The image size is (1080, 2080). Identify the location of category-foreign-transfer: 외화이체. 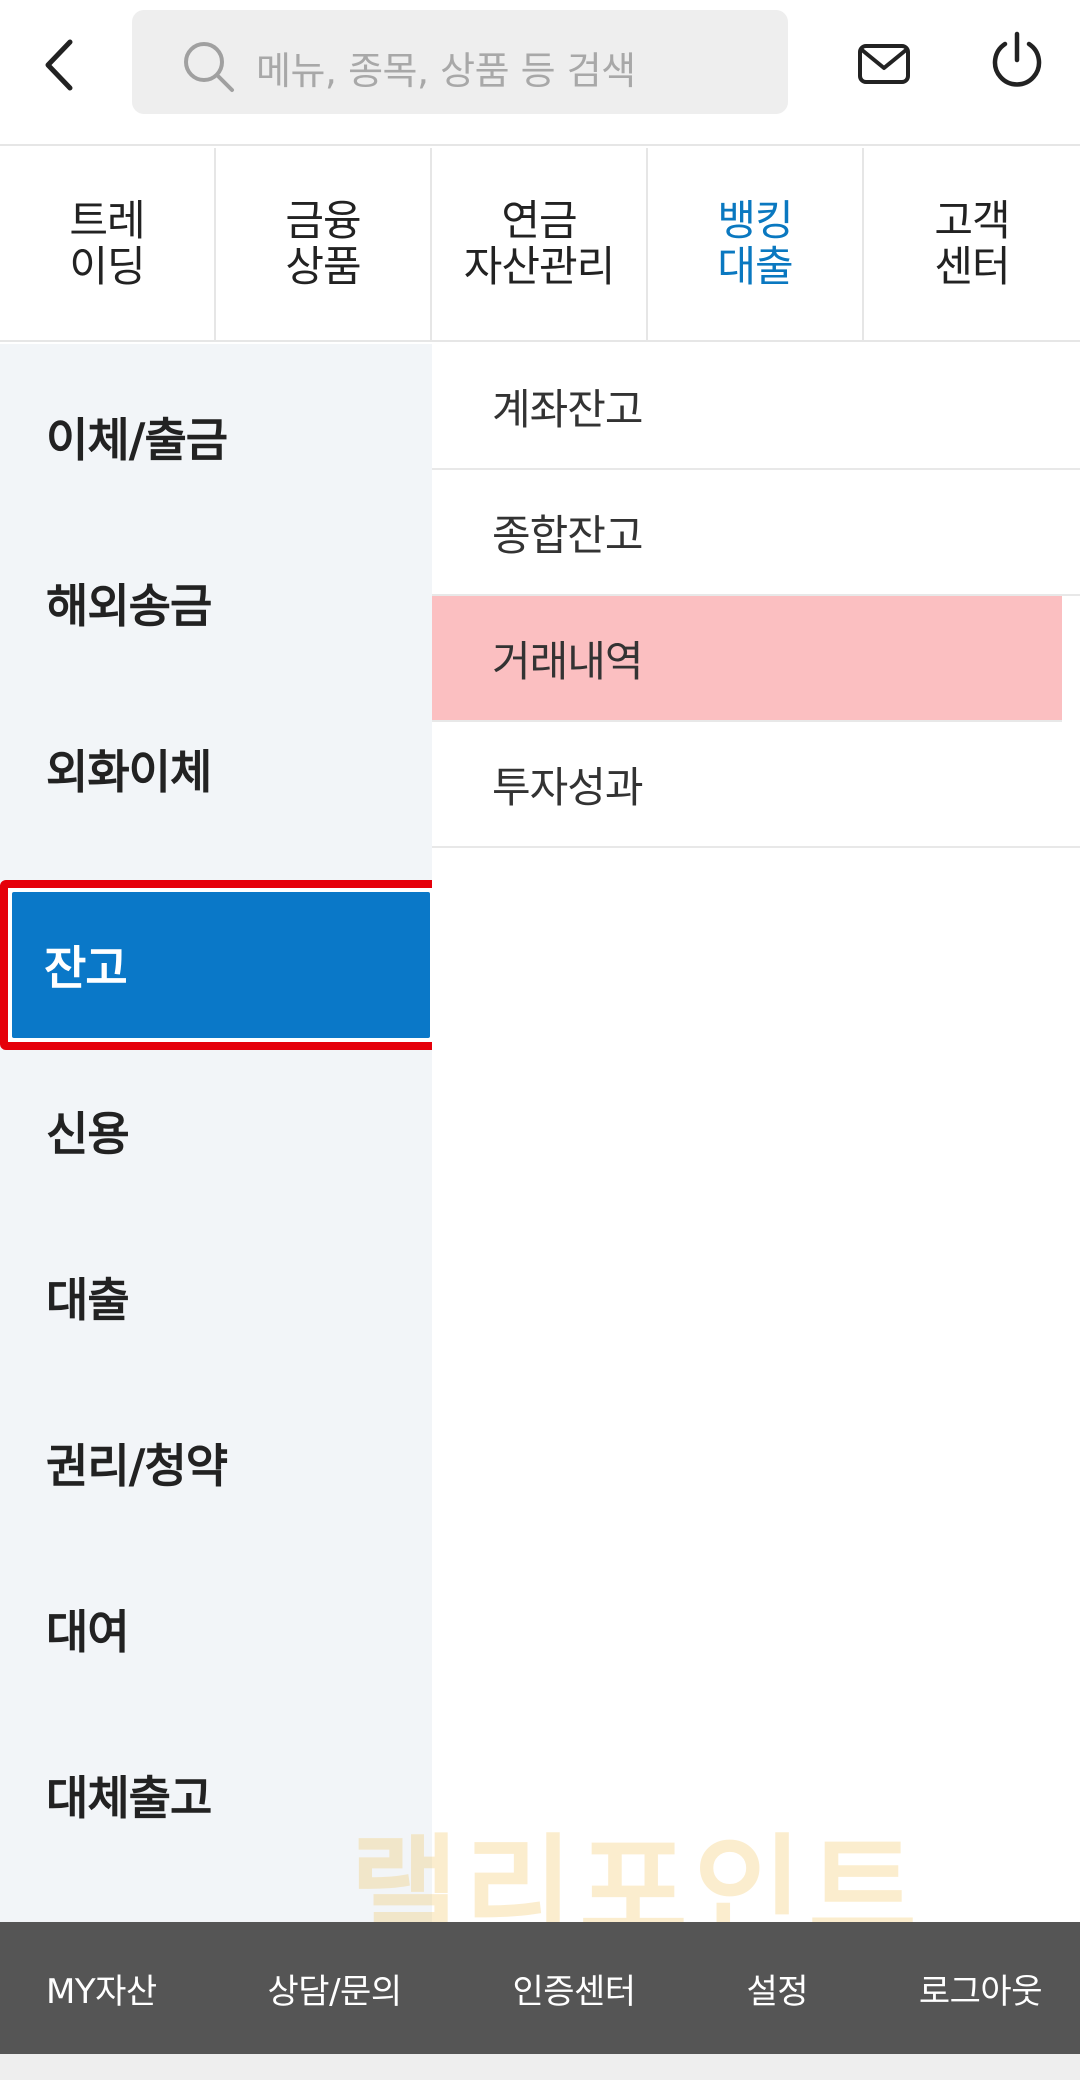
(216, 769).